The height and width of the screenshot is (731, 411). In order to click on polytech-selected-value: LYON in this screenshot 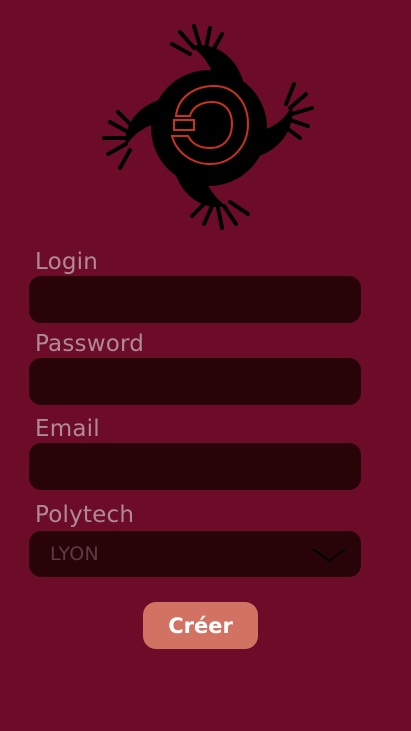, I will do `click(74, 554)`.